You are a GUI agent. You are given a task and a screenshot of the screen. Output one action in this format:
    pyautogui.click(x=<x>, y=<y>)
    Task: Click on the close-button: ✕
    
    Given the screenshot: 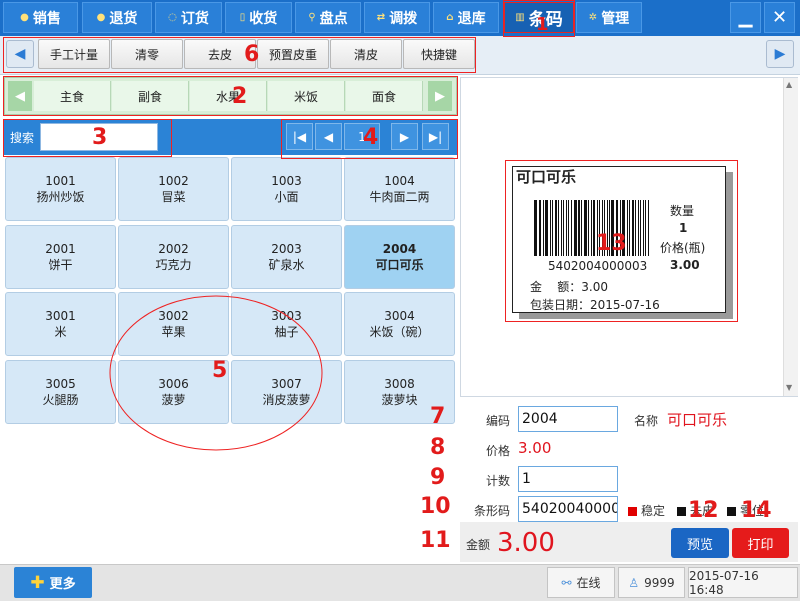 What is the action you would take?
    pyautogui.click(x=779, y=17)
    